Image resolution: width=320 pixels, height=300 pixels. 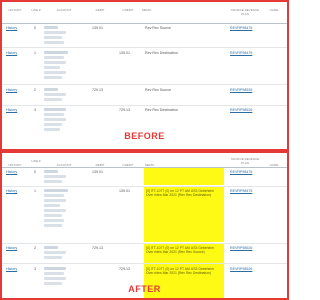 I want to click on header-memo: MEMO, so click(x=147, y=10).